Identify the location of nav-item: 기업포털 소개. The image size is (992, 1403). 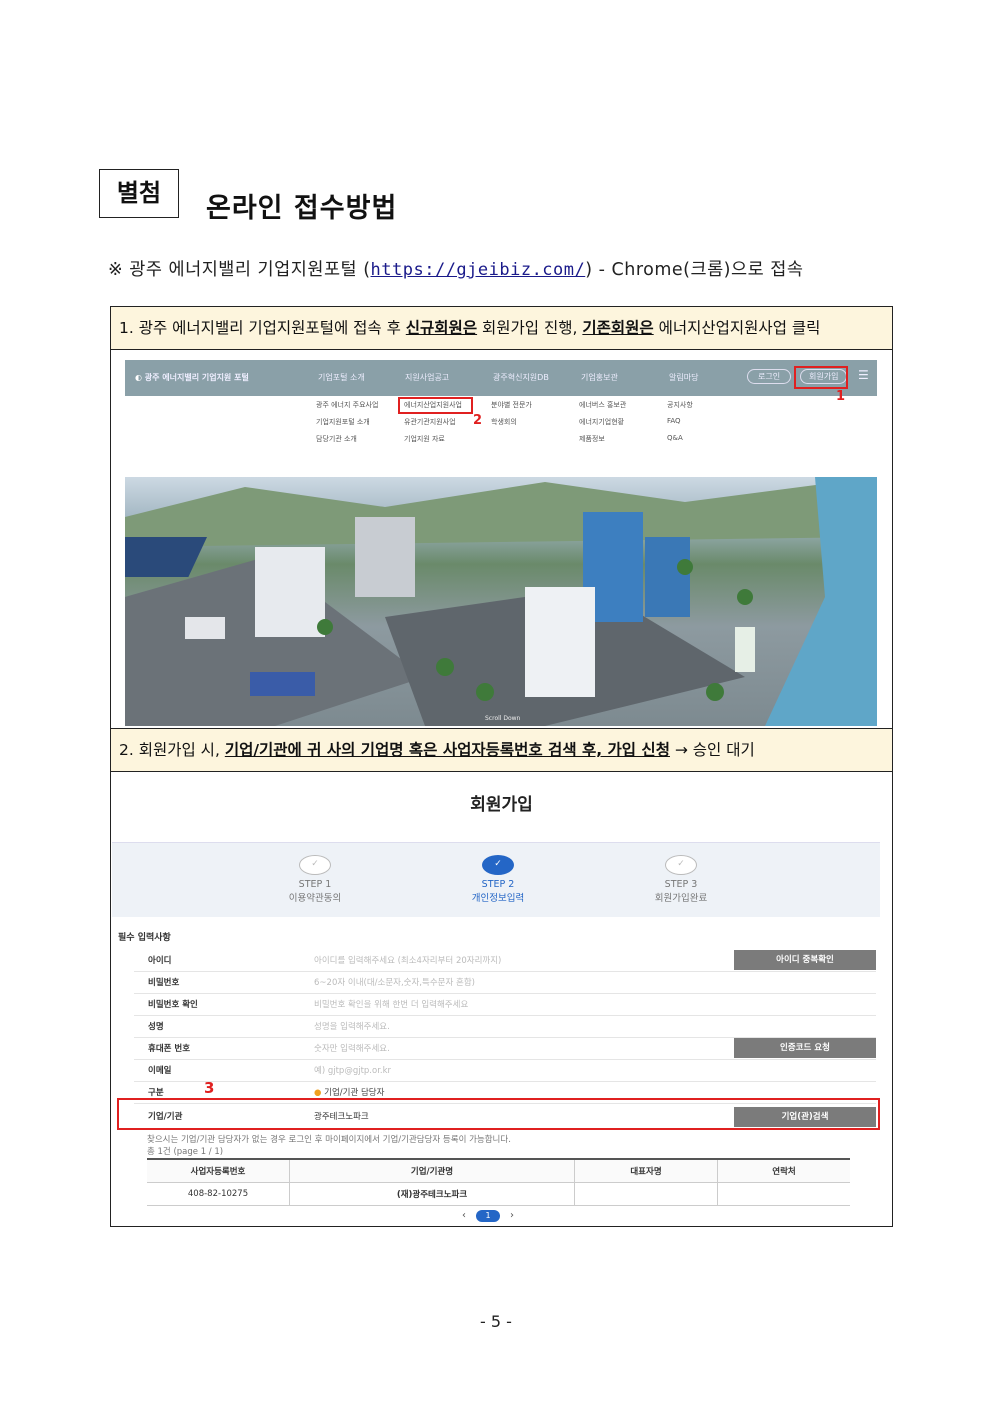
(341, 377).